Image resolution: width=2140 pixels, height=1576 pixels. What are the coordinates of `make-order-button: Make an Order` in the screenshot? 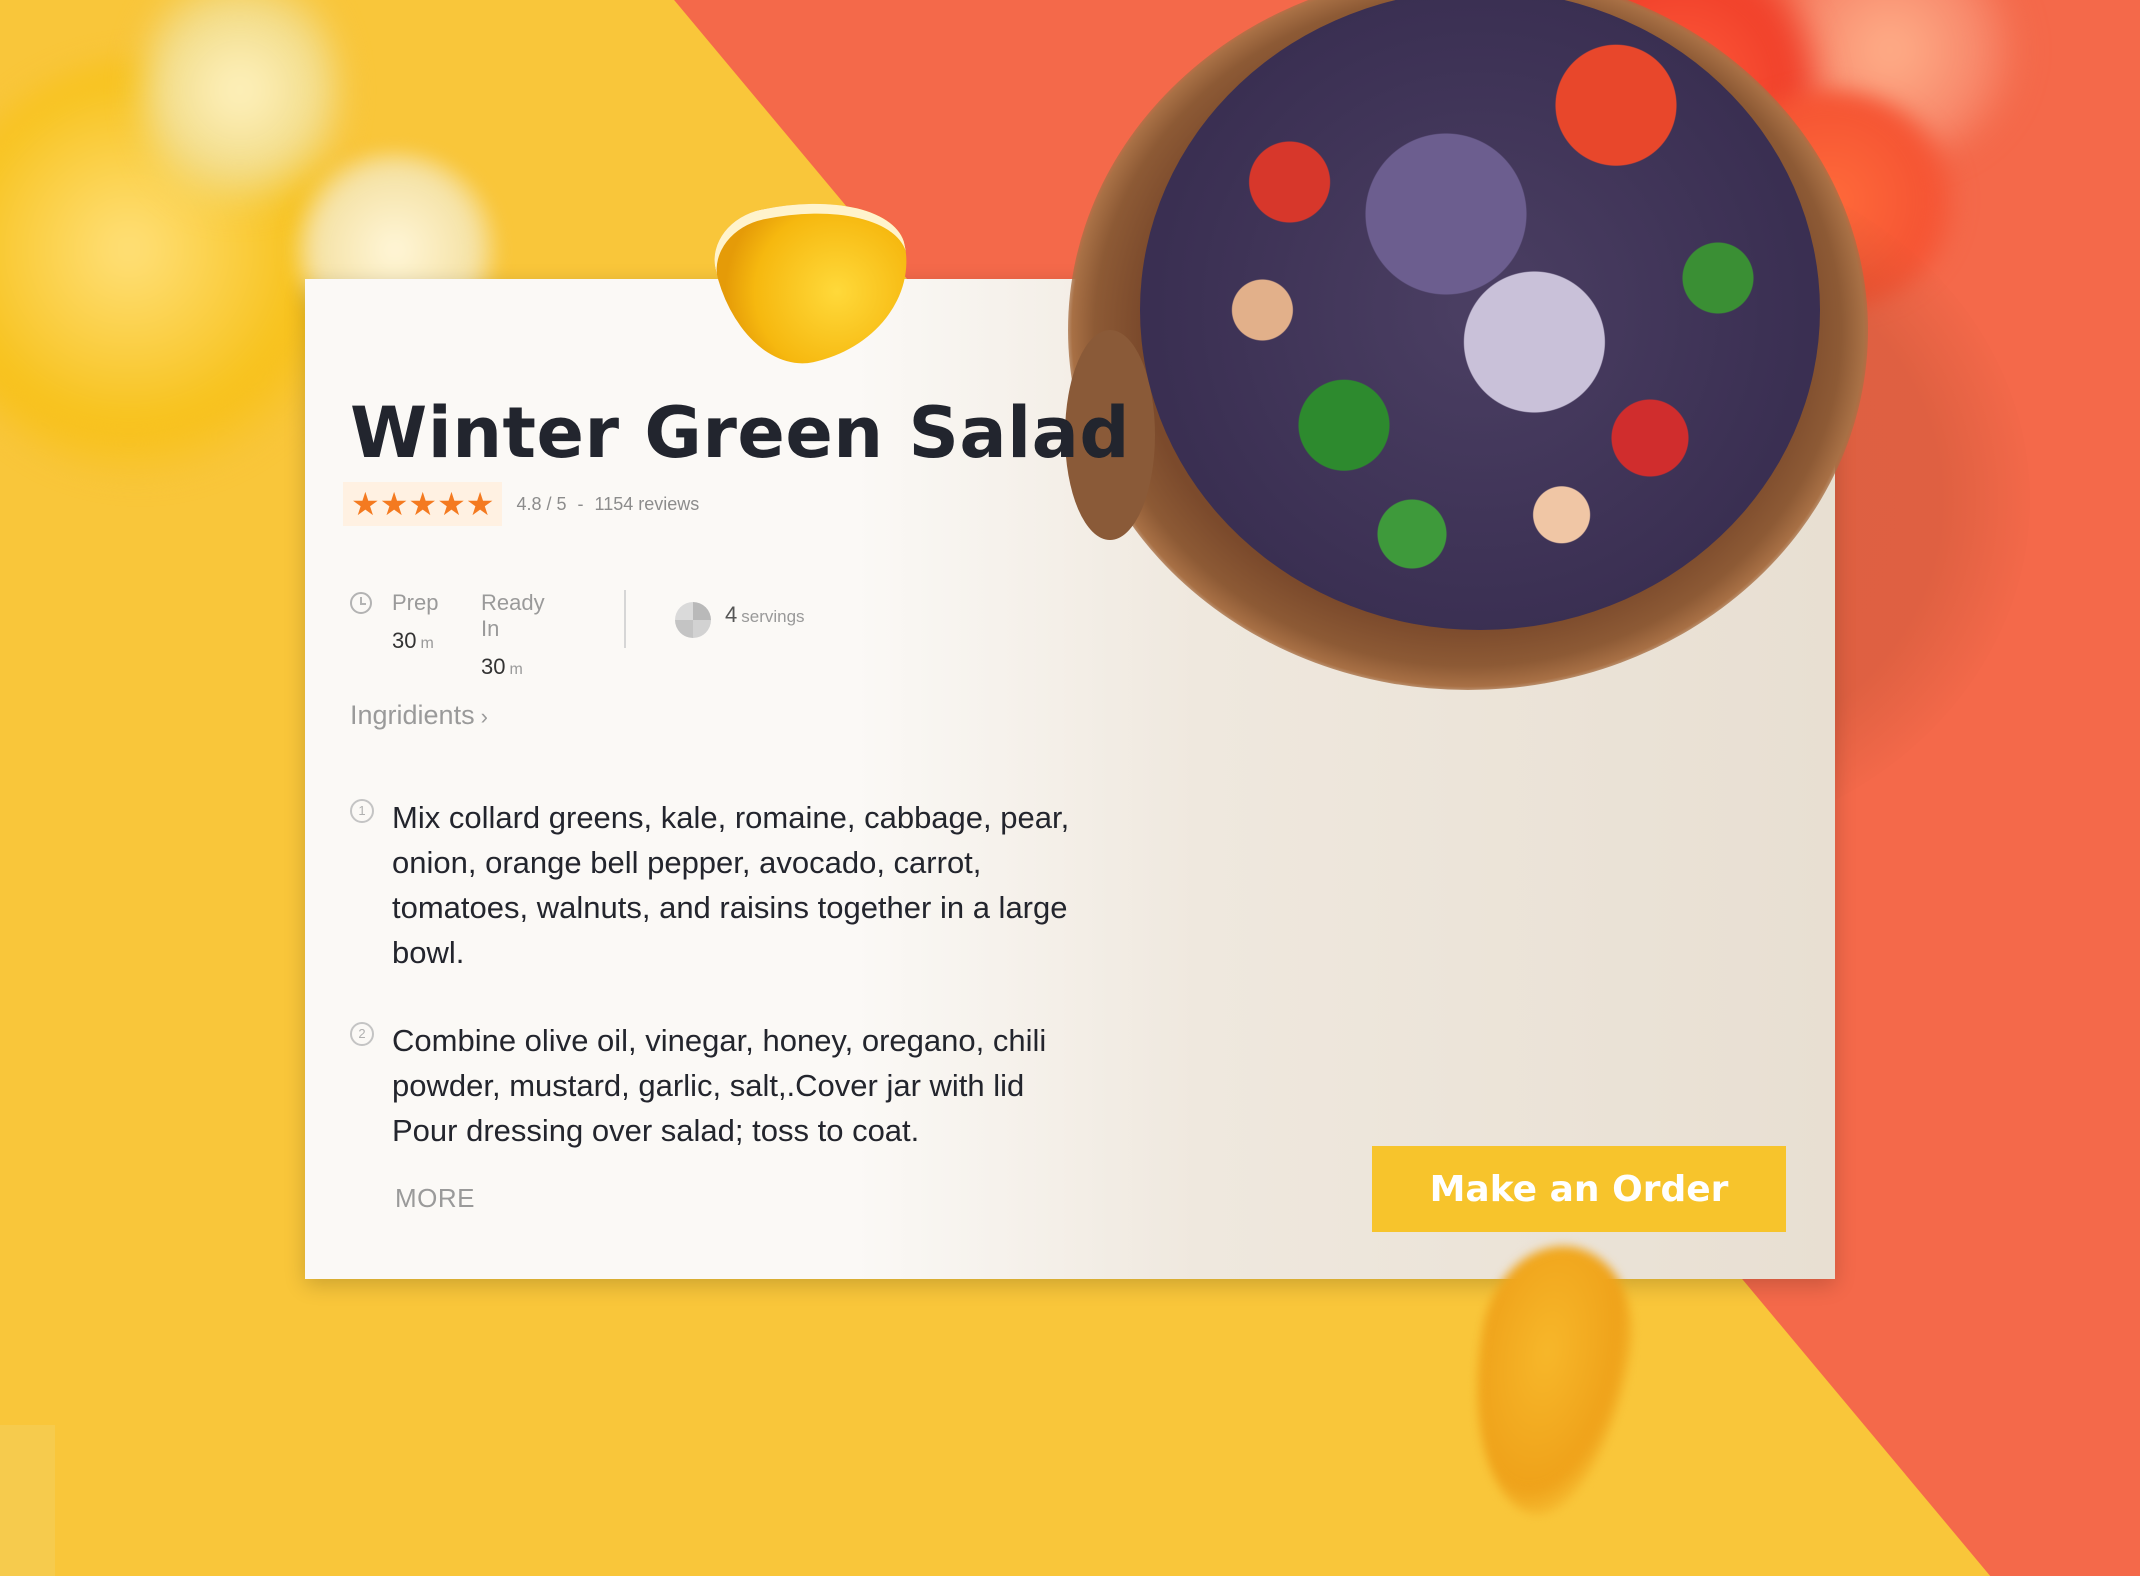 It's located at (1579, 1189).